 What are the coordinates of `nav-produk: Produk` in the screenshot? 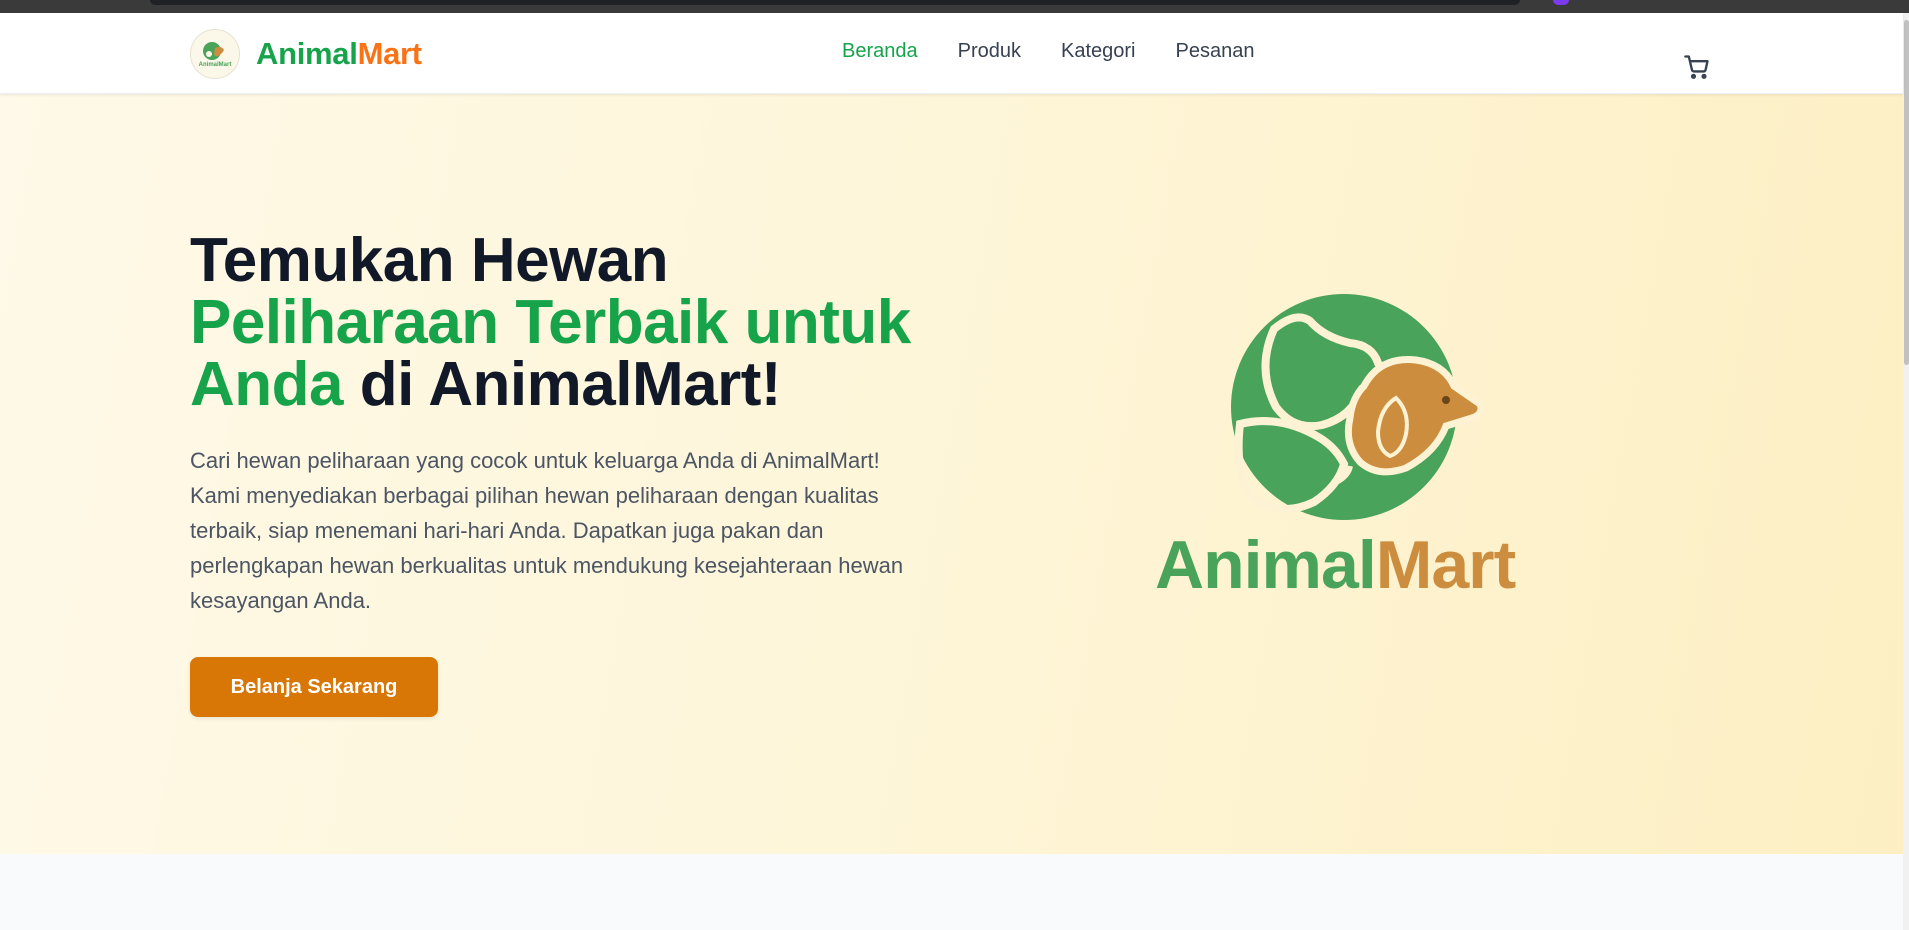 It's located at (989, 51).